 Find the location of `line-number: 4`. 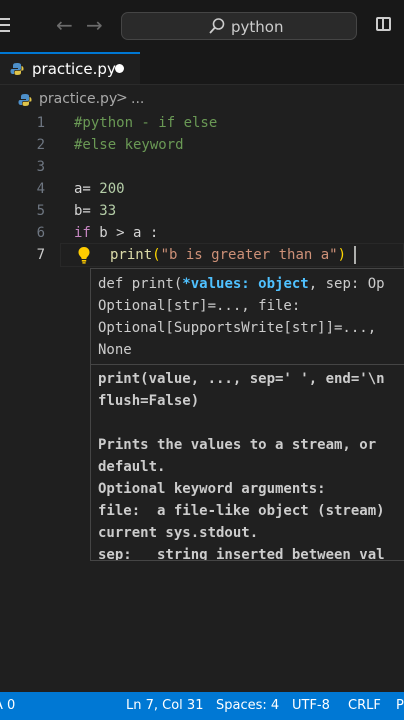

line-number: 4 is located at coordinates (40, 189).